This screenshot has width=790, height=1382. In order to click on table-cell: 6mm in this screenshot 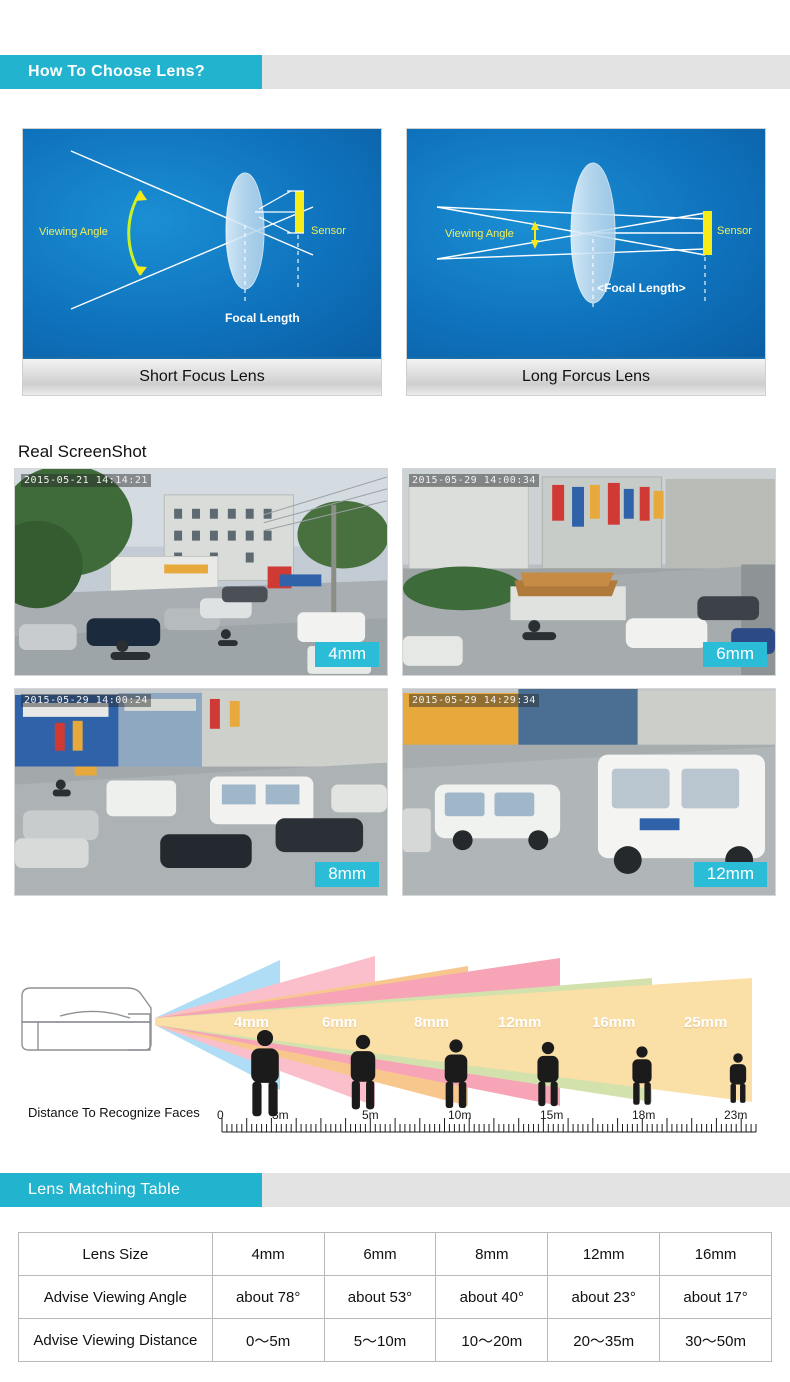, I will do `click(380, 1254)`.